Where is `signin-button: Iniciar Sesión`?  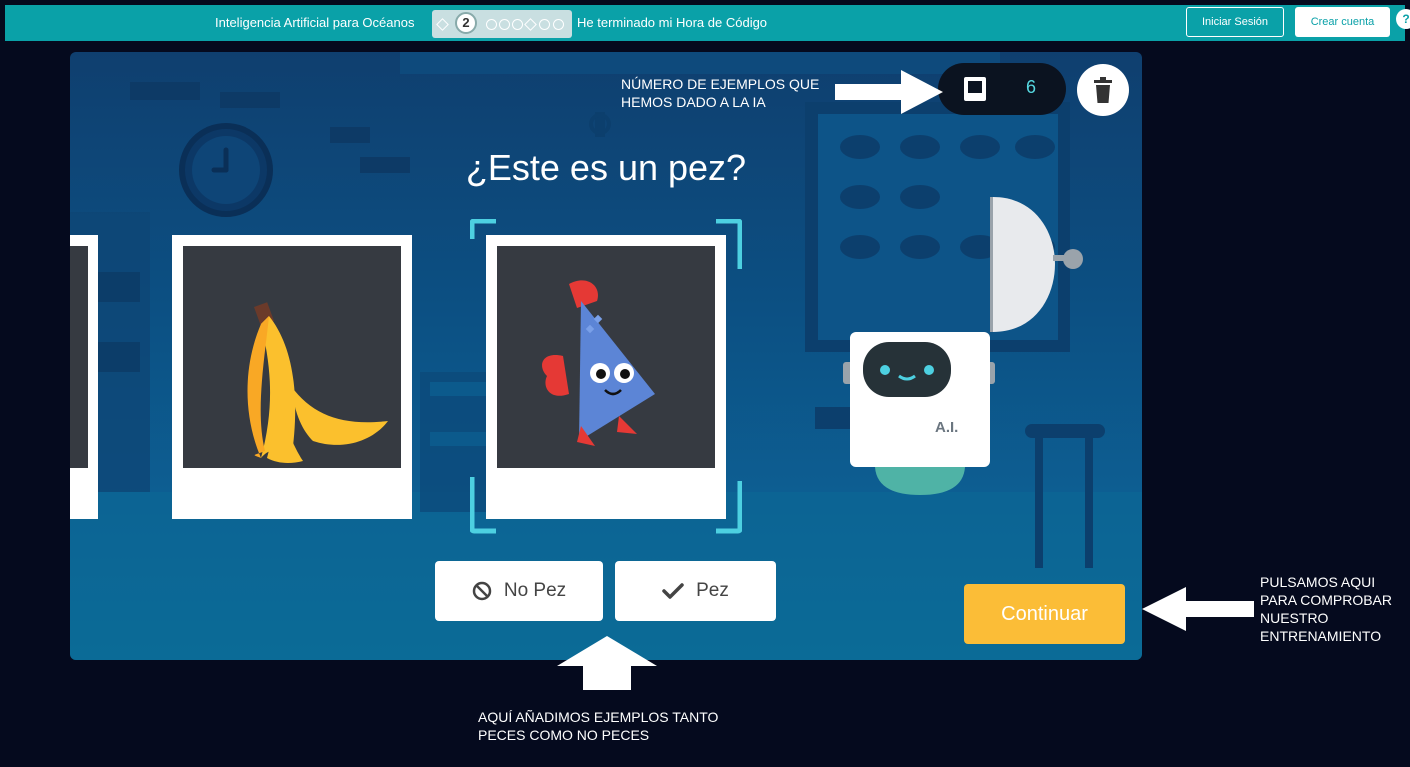
signin-button: Iniciar Sesión is located at coordinates (1235, 22).